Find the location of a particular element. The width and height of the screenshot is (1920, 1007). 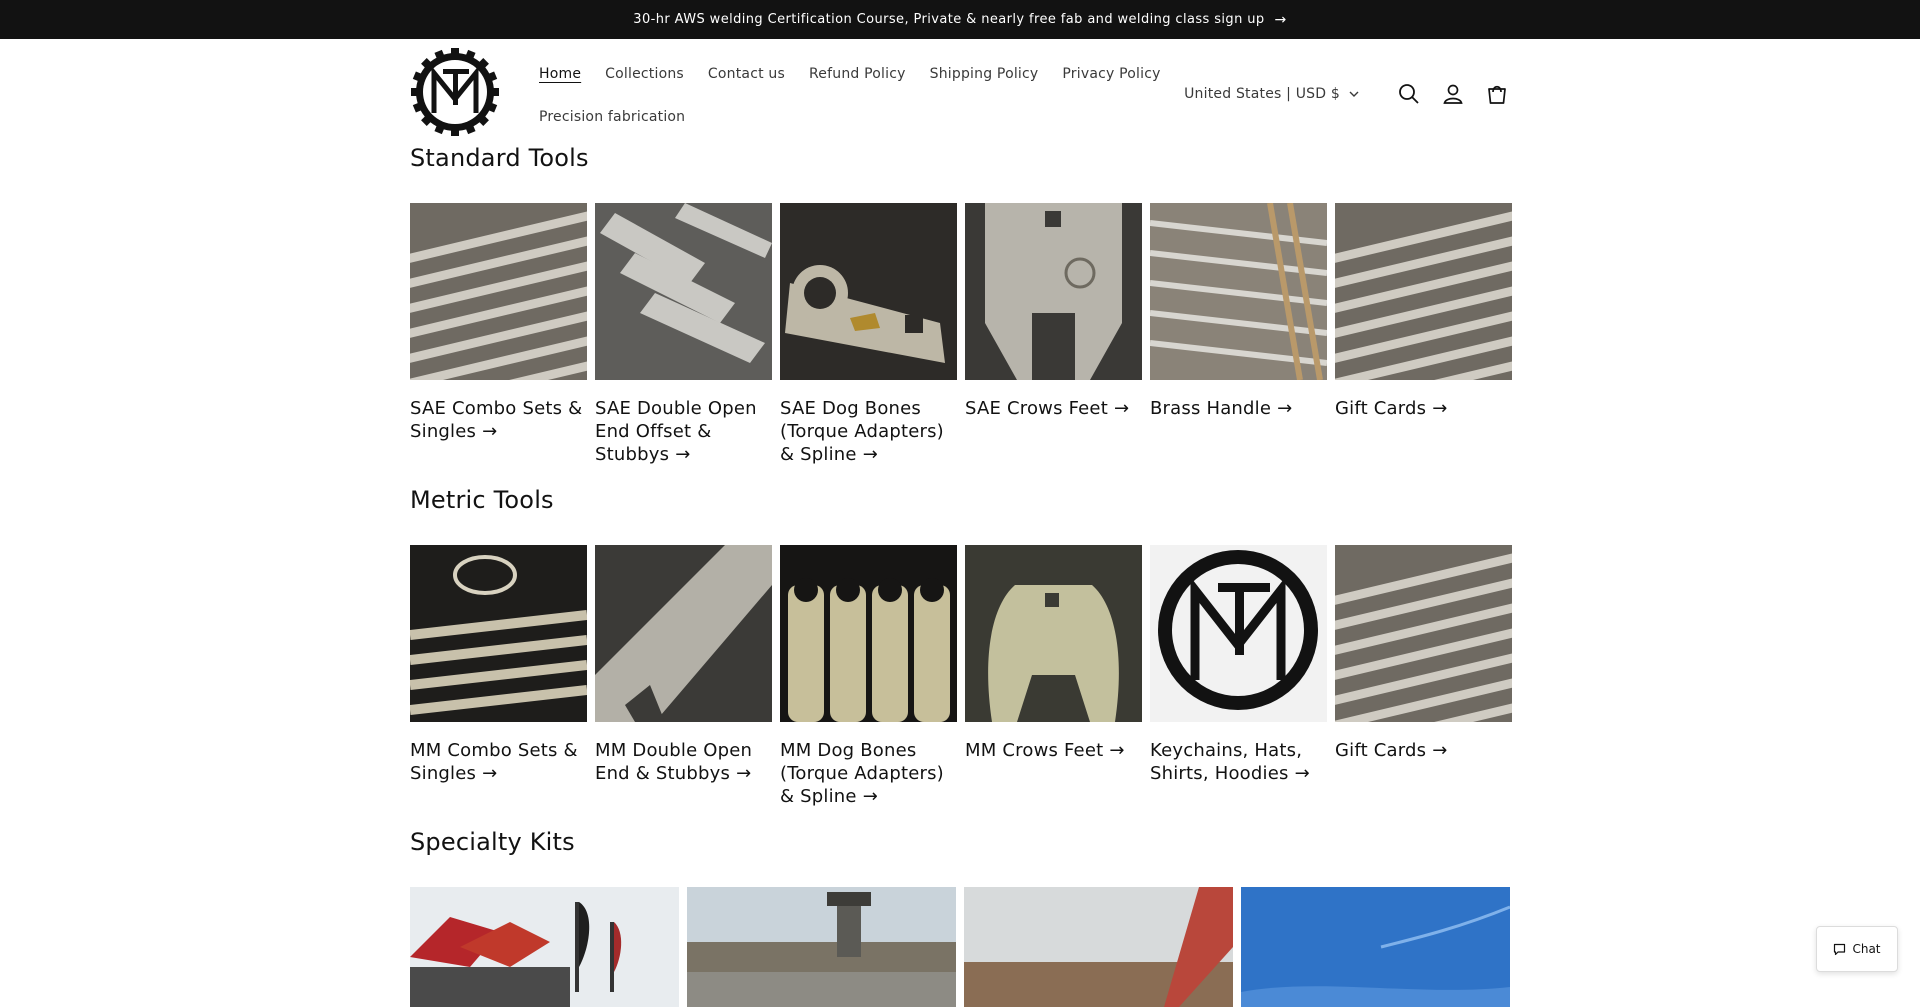

nav-collections: Collections is located at coordinates (644, 76).